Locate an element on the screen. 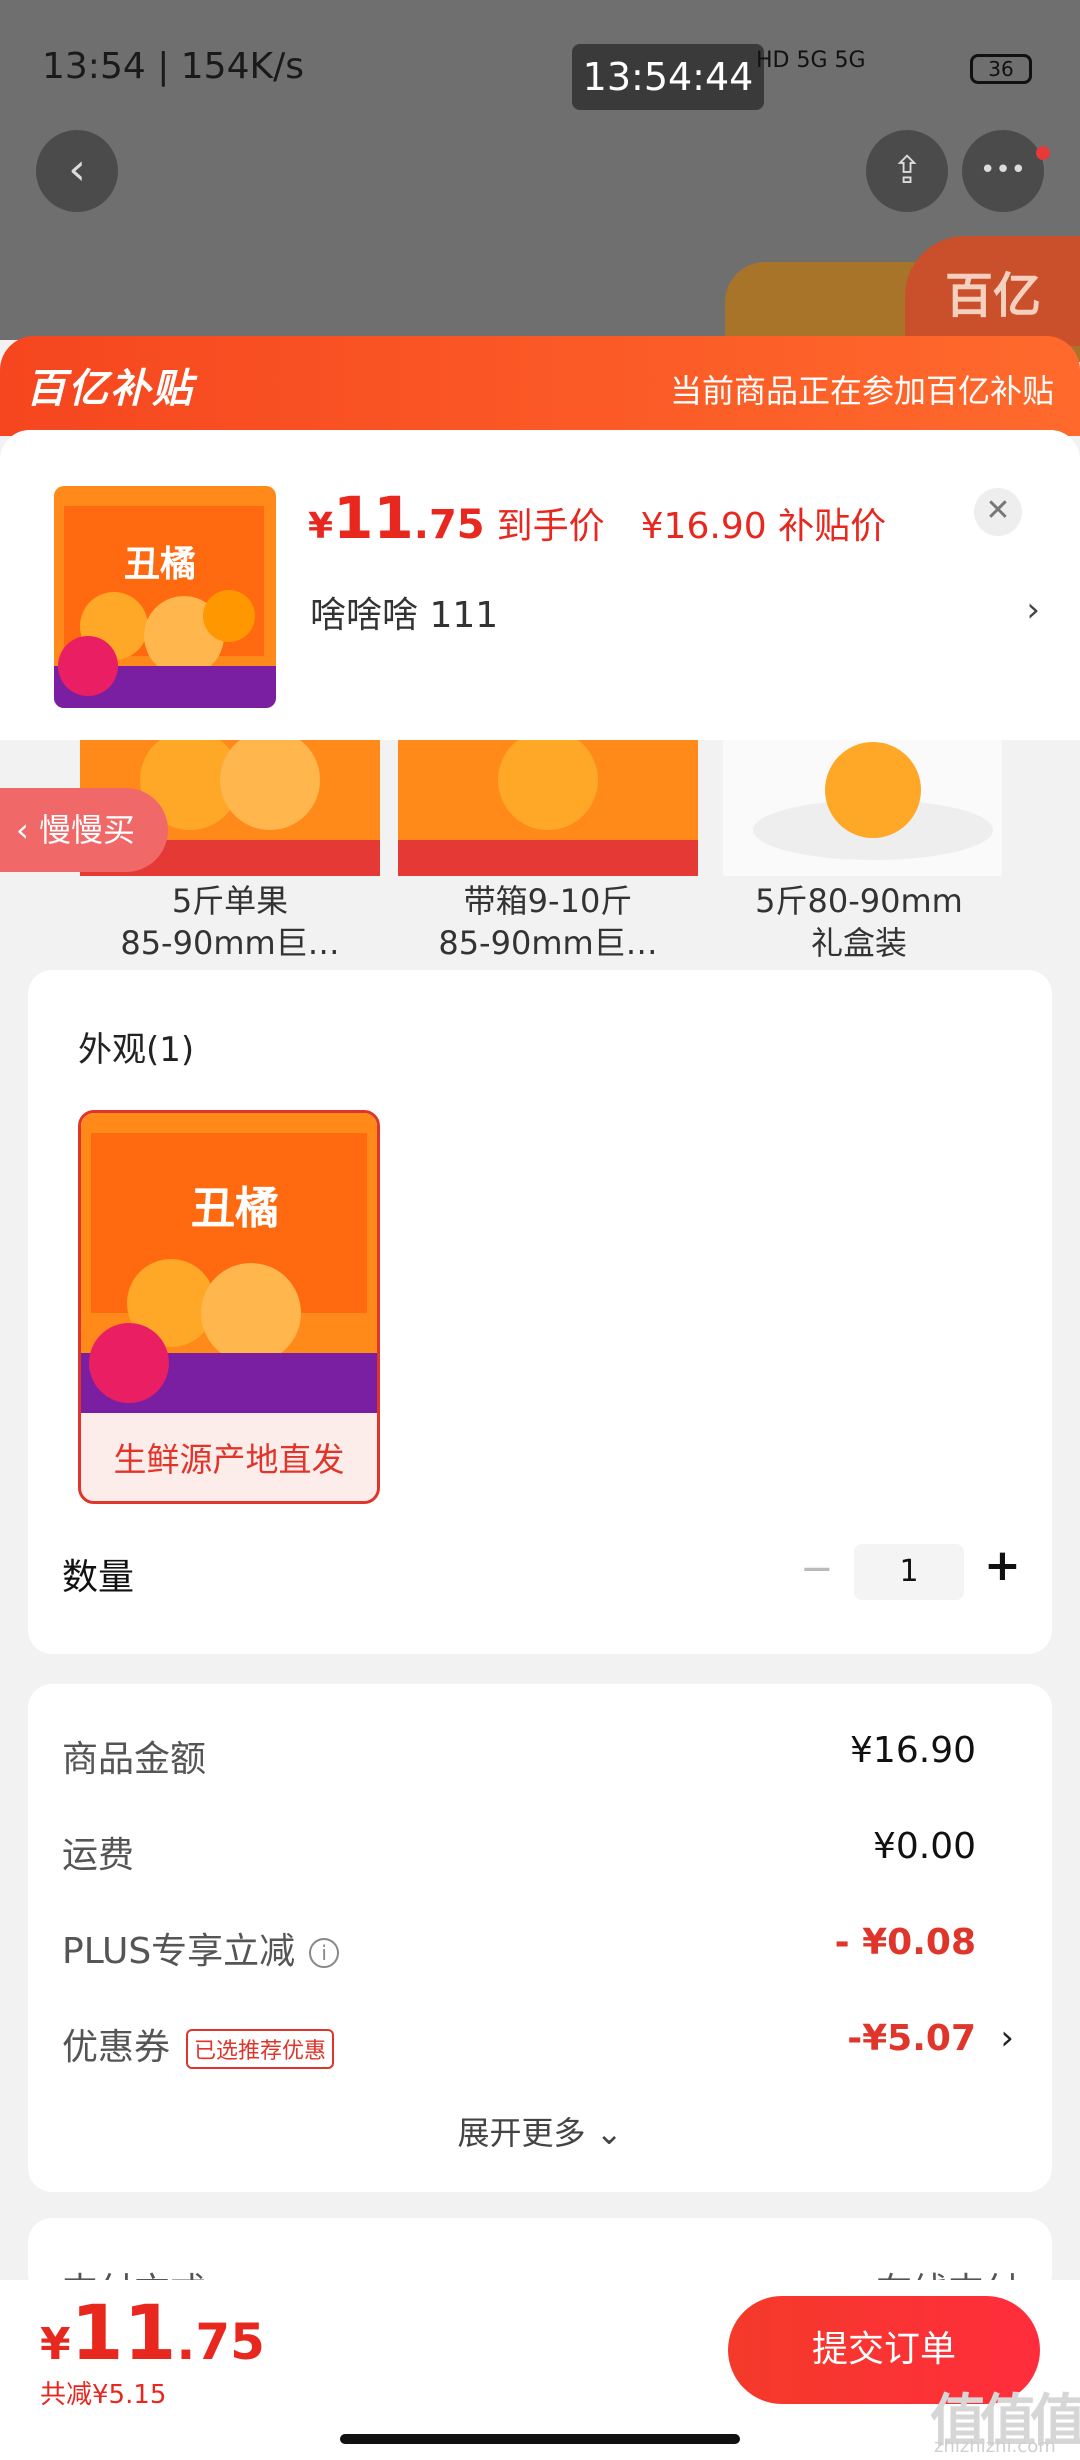  watermark-url: zhizhizhi.com is located at coordinates (995, 2446).